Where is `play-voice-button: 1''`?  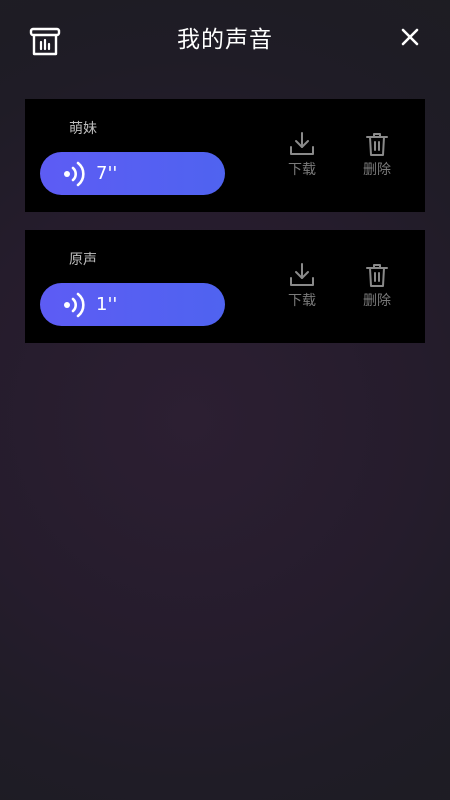 play-voice-button: 1'' is located at coordinates (132, 304).